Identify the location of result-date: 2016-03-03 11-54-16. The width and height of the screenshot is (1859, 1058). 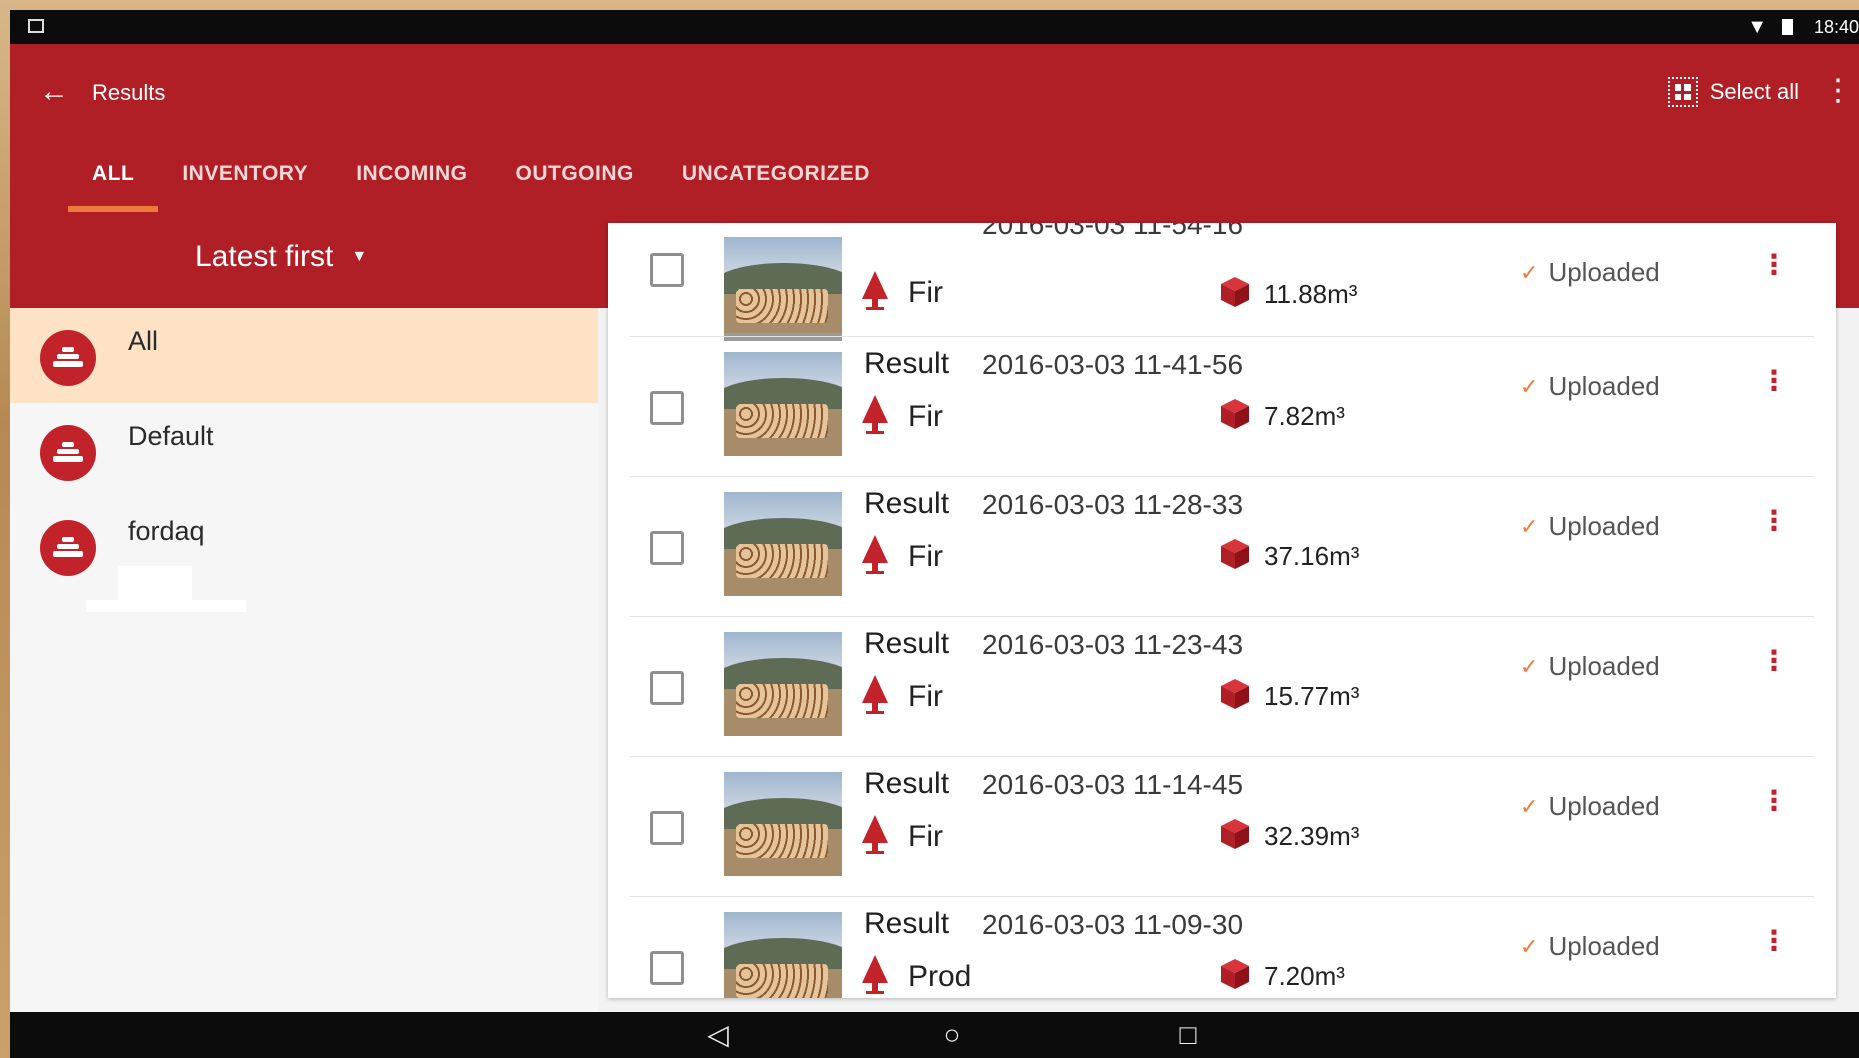
(1113, 231).